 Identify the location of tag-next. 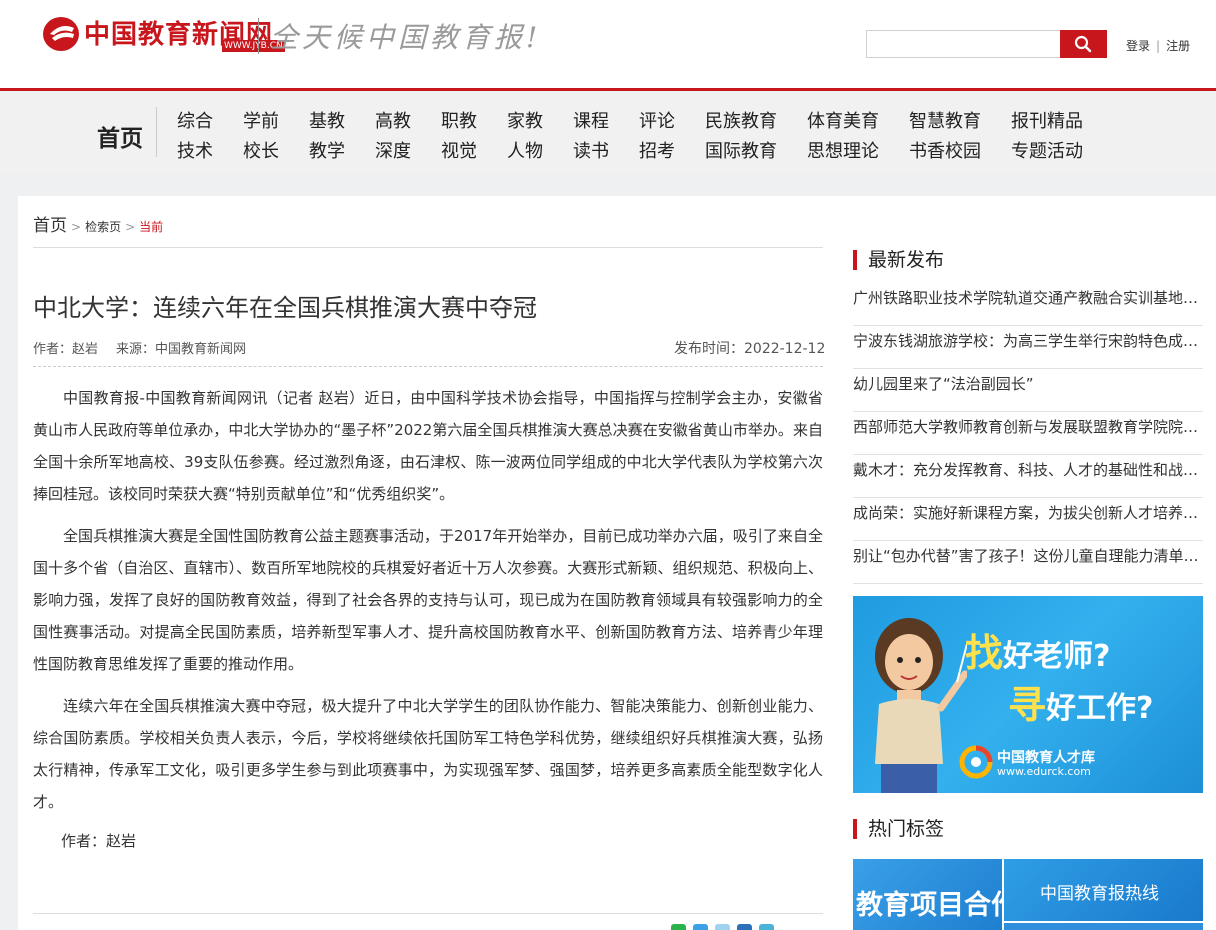
(1103, 926).